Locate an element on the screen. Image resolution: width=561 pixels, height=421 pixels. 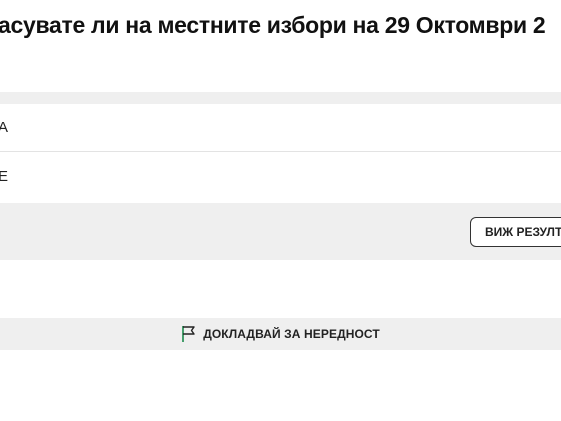
poll-option-label: Е is located at coordinates (4, 176).